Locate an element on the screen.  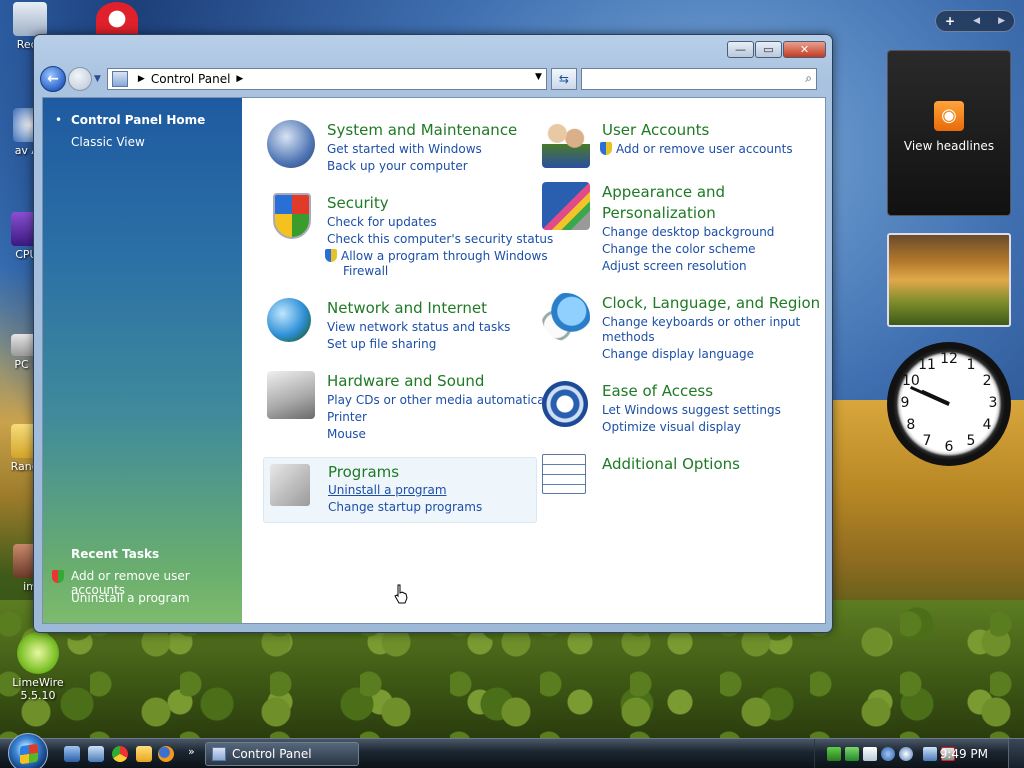
get-started-link: Get started with Windows is located at coordinates (404, 149).